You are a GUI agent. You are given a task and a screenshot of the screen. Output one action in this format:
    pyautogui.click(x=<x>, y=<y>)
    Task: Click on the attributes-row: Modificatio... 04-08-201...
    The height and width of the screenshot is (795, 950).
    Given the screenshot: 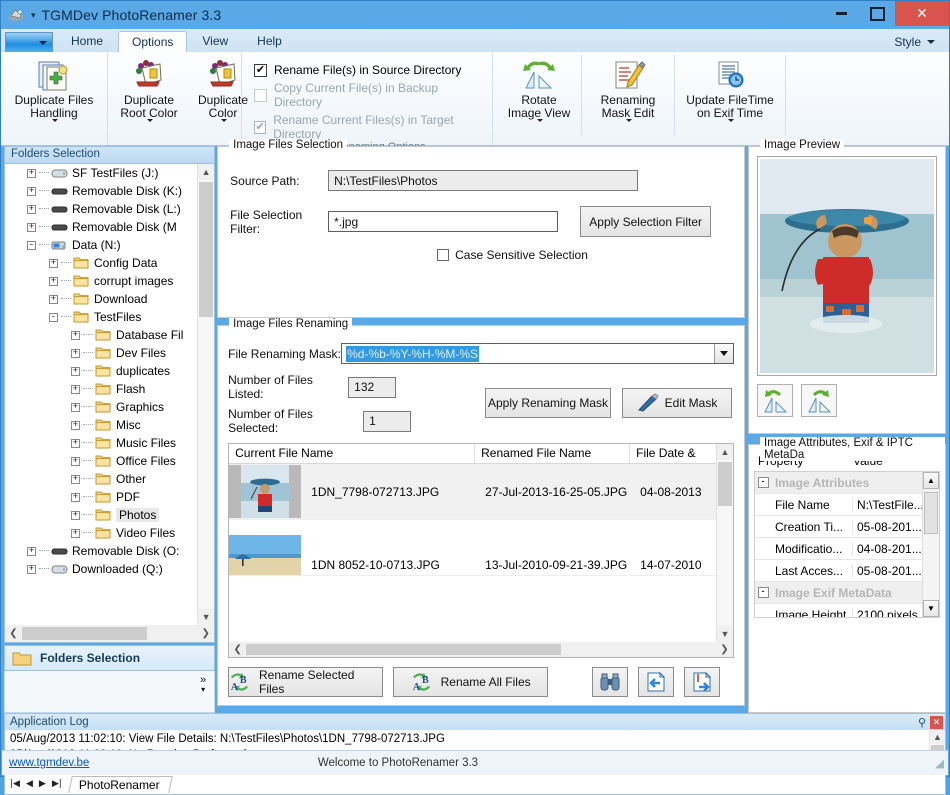 What is the action you would take?
    pyautogui.click(x=839, y=549)
    